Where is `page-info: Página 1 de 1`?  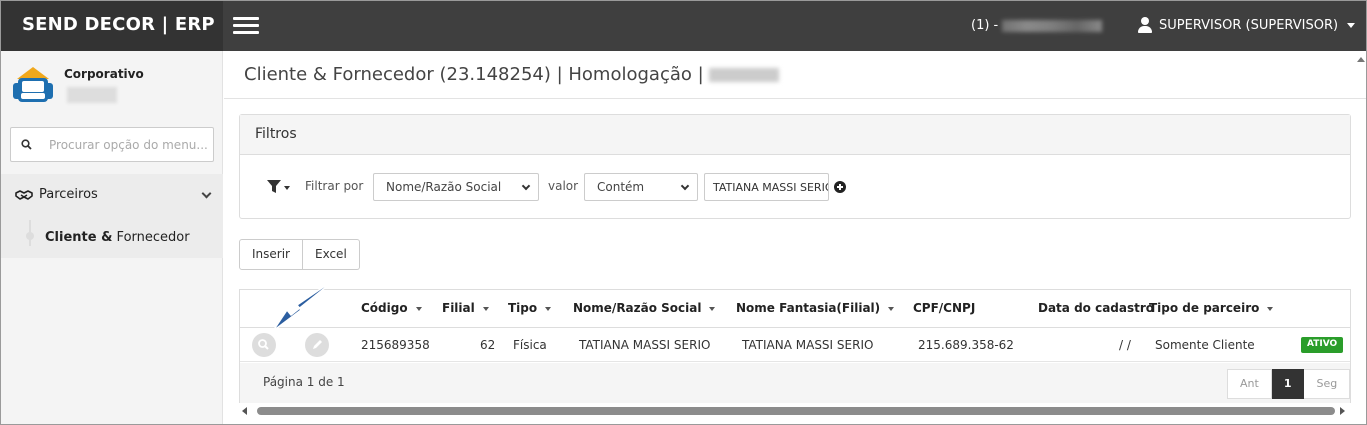 page-info: Página 1 de 1 is located at coordinates (304, 382).